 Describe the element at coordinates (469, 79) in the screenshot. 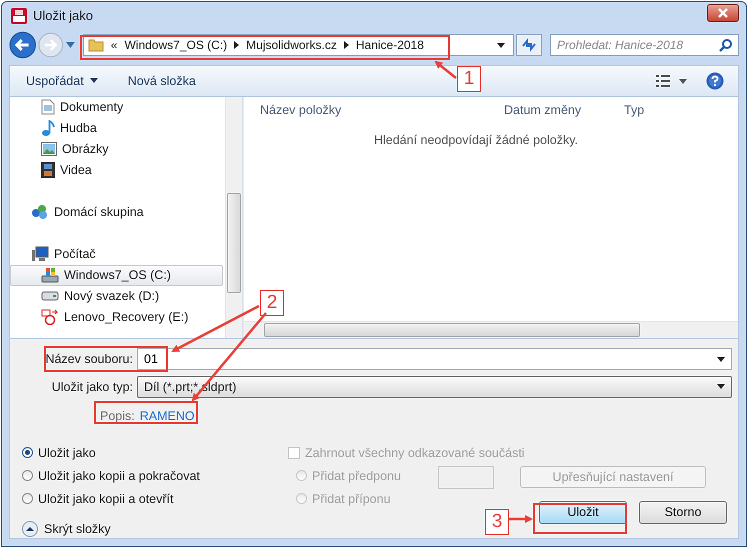

I see `callout-number: 1` at that location.